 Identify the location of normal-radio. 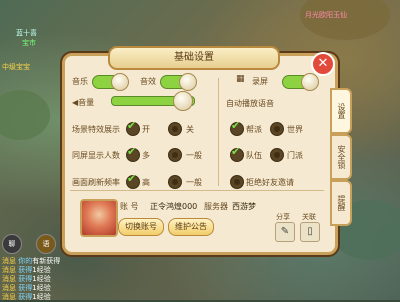
(175, 155).